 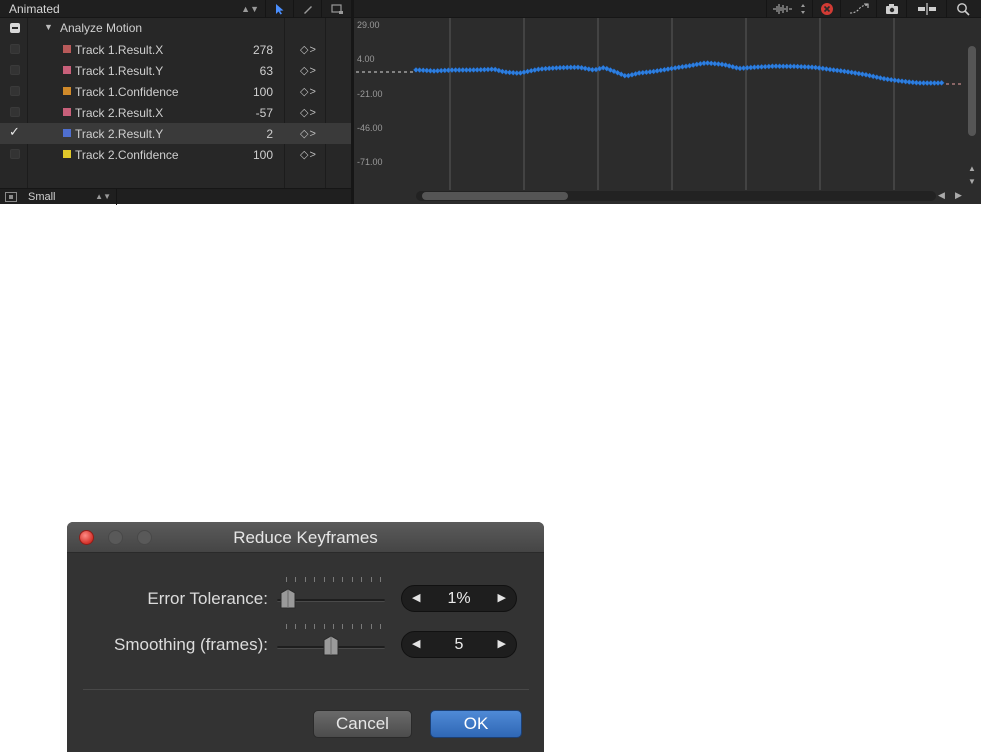 I want to click on group-toggle-icon, so click(x=15, y=28).